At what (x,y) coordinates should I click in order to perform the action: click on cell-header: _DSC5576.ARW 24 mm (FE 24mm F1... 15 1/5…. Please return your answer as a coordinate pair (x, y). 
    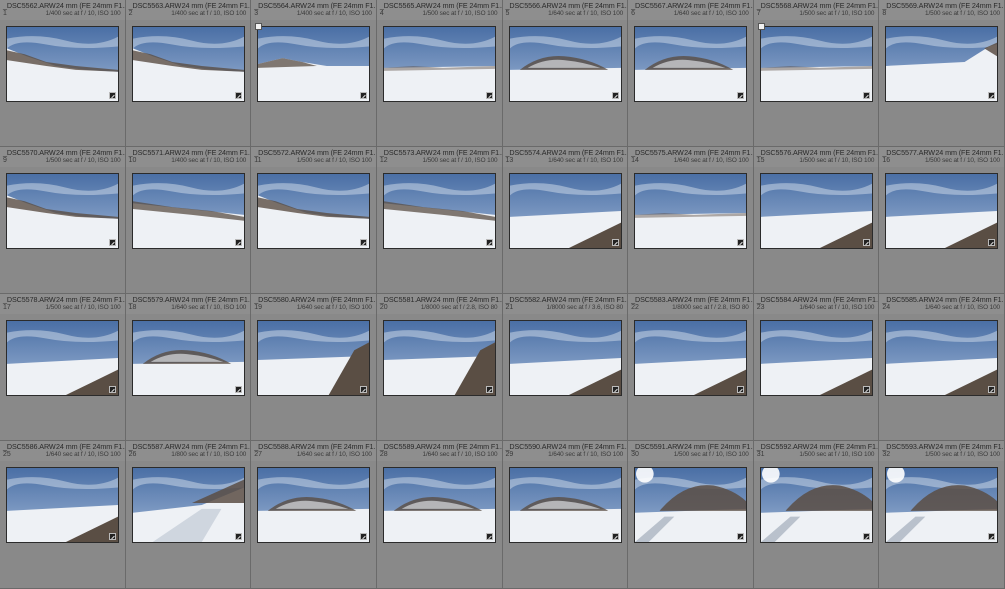
    Looking at the image, I should click on (815, 157).